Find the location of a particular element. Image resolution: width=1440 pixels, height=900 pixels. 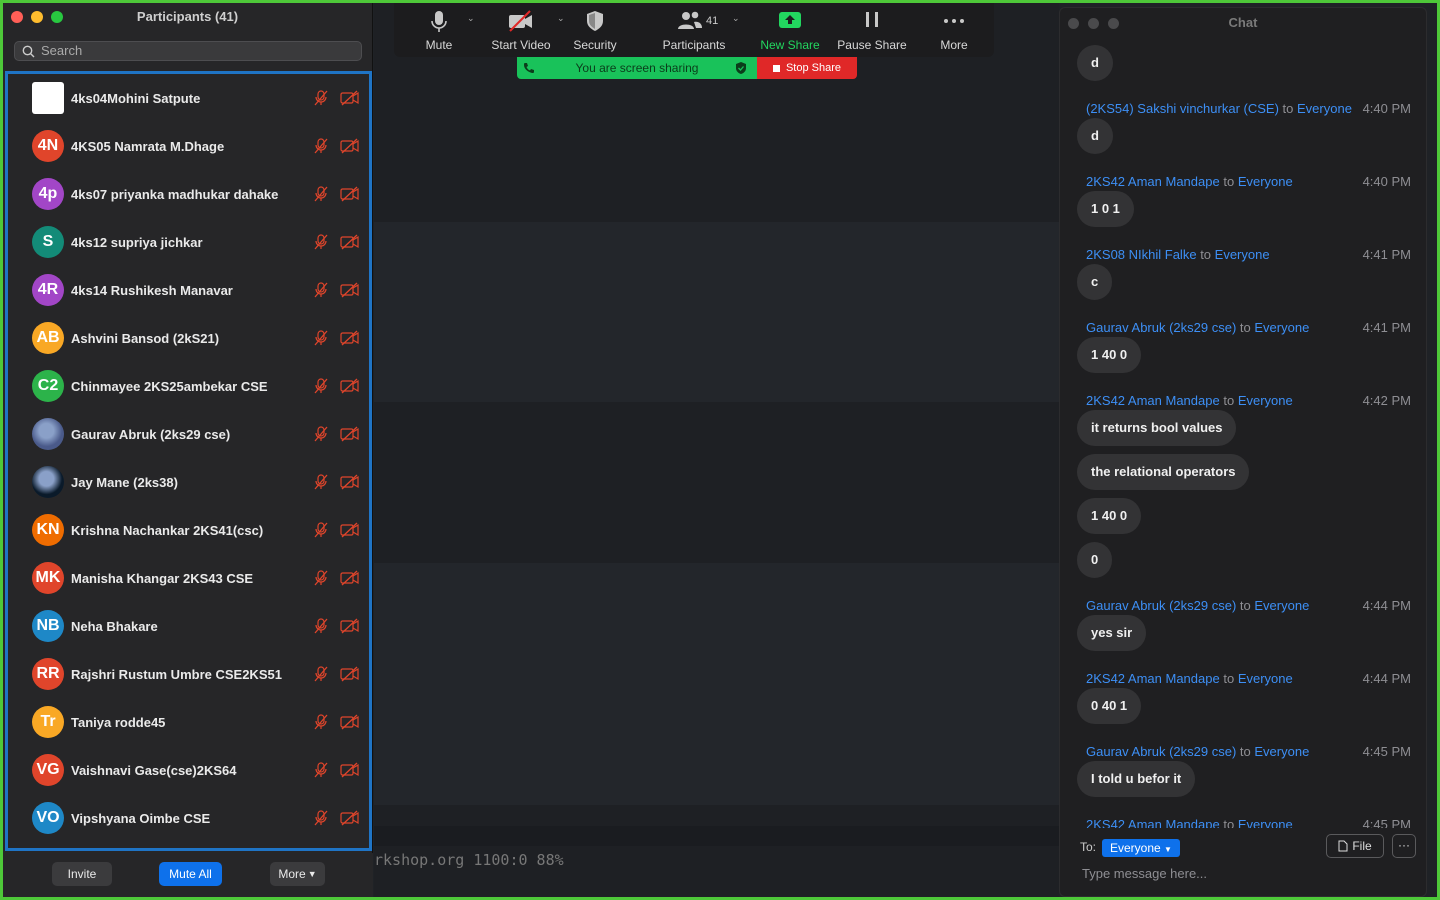

chat-message-bubble: 0 40 1 is located at coordinates (1109, 706).